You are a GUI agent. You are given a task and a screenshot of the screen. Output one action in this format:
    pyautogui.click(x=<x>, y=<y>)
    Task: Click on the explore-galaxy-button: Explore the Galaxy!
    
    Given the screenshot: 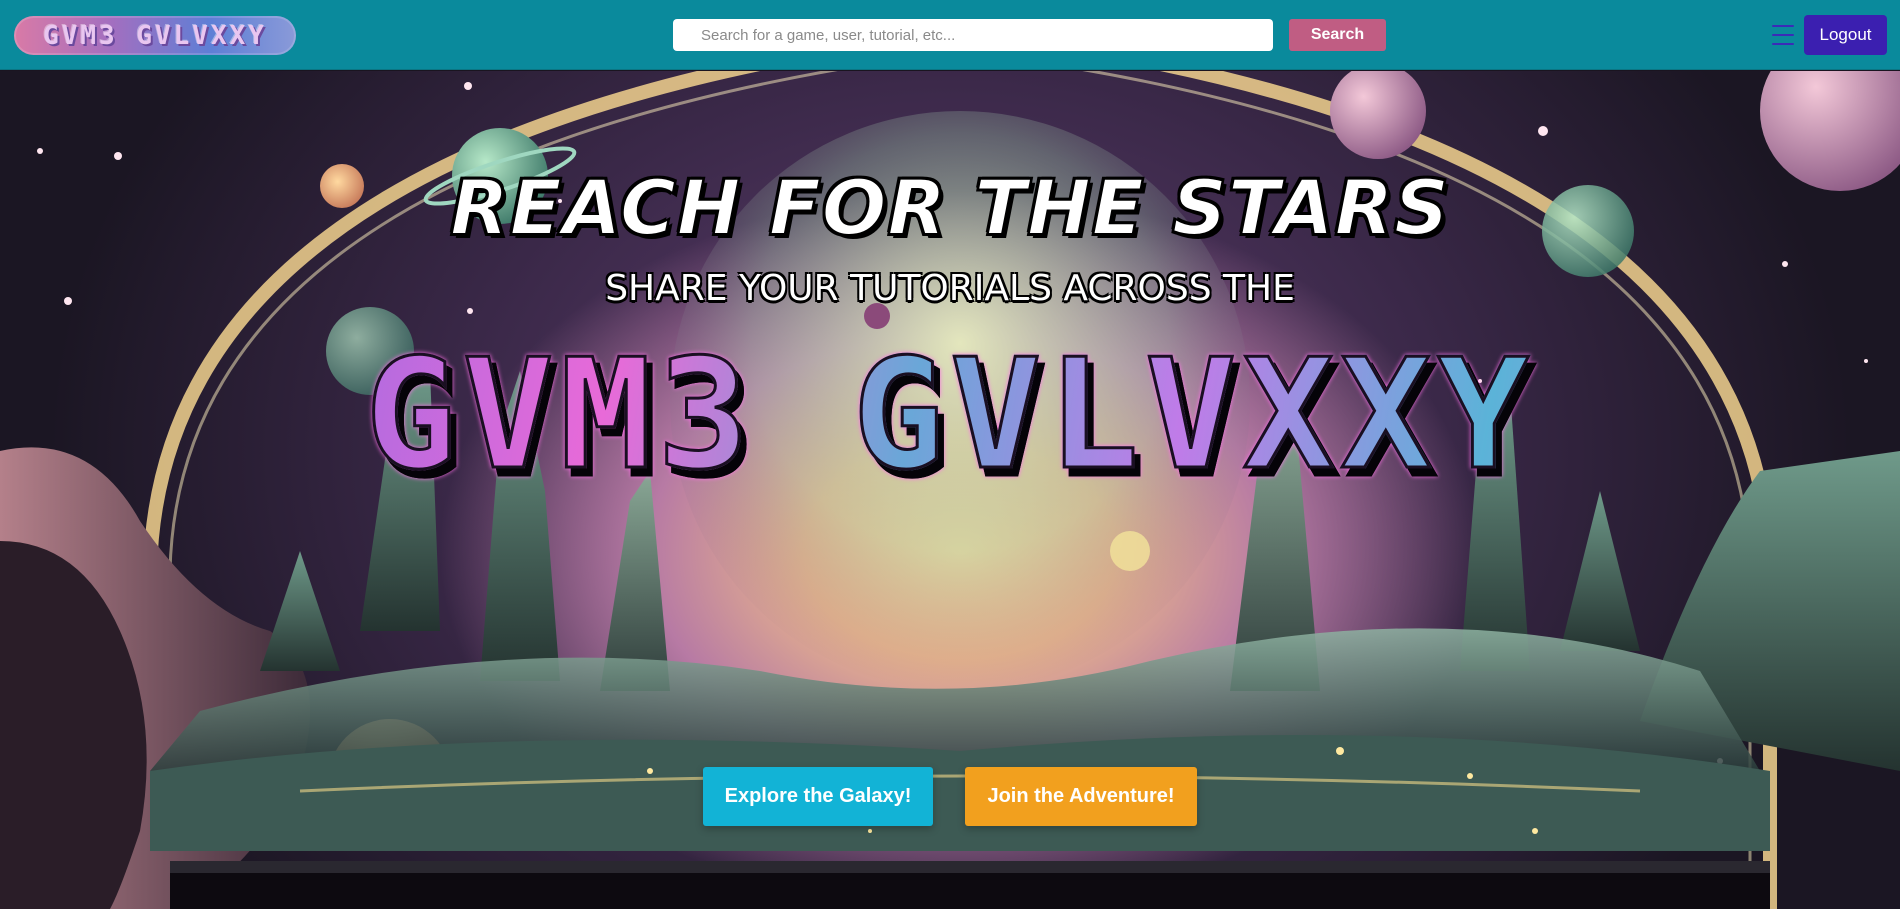 What is the action you would take?
    pyautogui.click(x=818, y=796)
    